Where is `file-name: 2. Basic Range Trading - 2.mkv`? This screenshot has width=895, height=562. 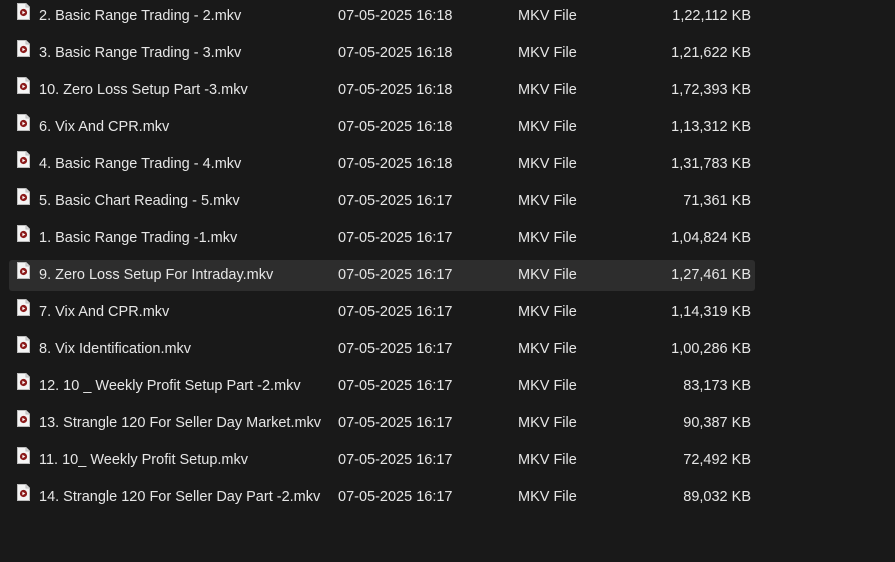
file-name: 2. Basic Range Trading - 2.mkv is located at coordinates (140, 16).